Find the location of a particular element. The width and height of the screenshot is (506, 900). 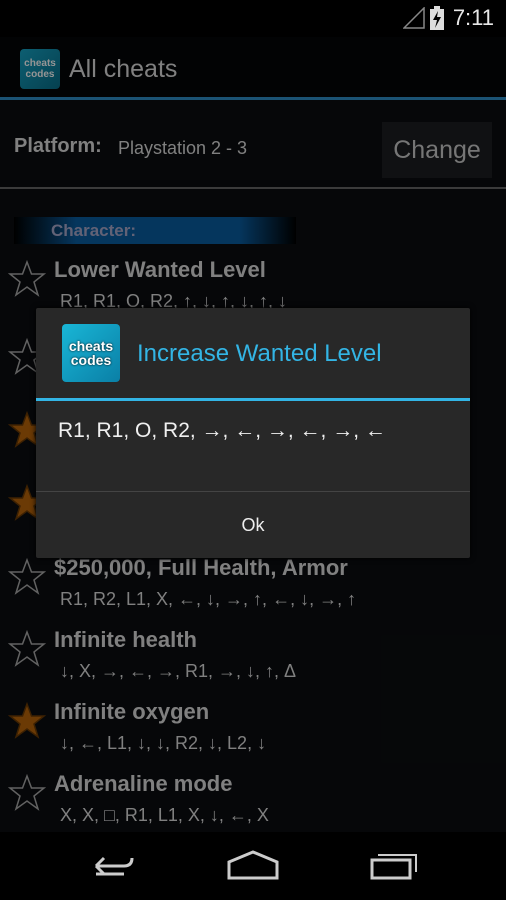

clock: 7:11 is located at coordinates (473, 17).